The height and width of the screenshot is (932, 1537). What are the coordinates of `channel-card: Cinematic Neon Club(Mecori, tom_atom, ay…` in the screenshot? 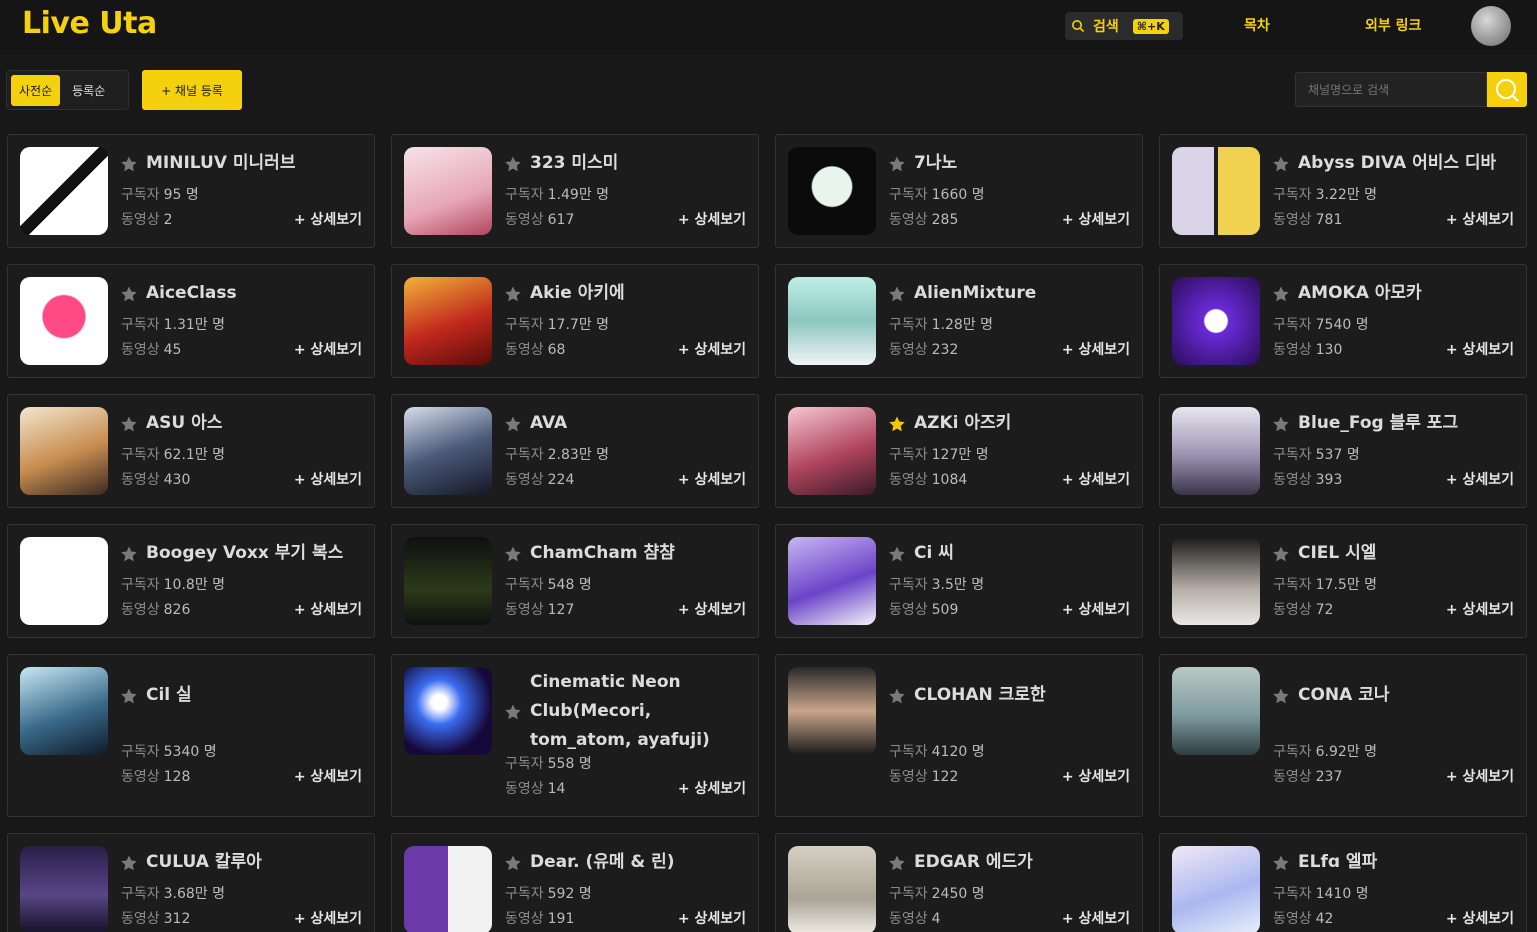 It's located at (575, 735).